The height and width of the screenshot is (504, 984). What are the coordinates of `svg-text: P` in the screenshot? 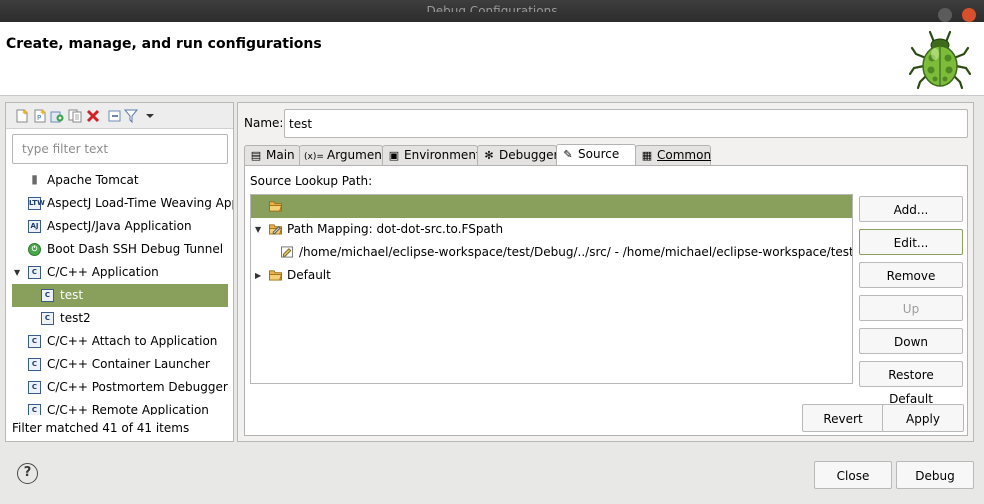 It's located at (39, 118).